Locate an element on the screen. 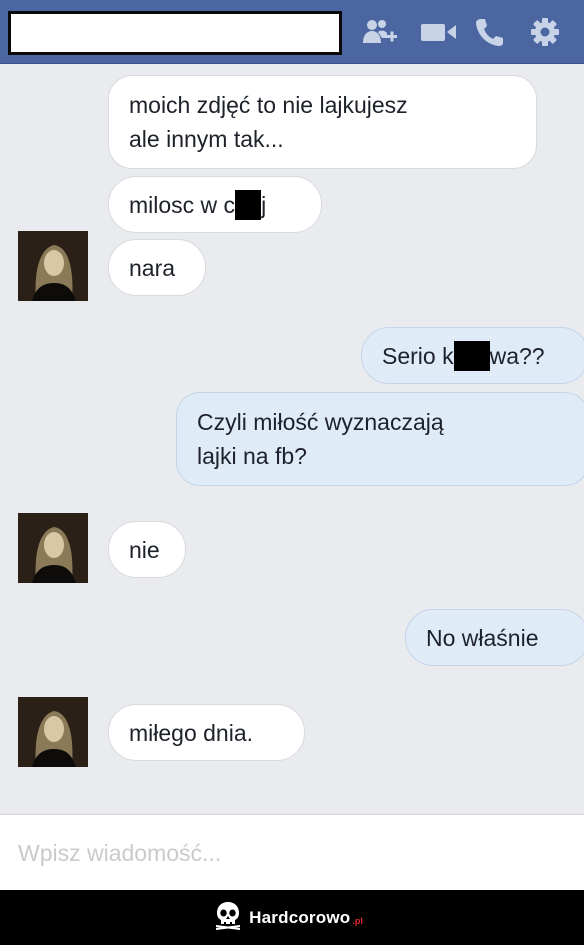  phone-icon is located at coordinates (489, 32).